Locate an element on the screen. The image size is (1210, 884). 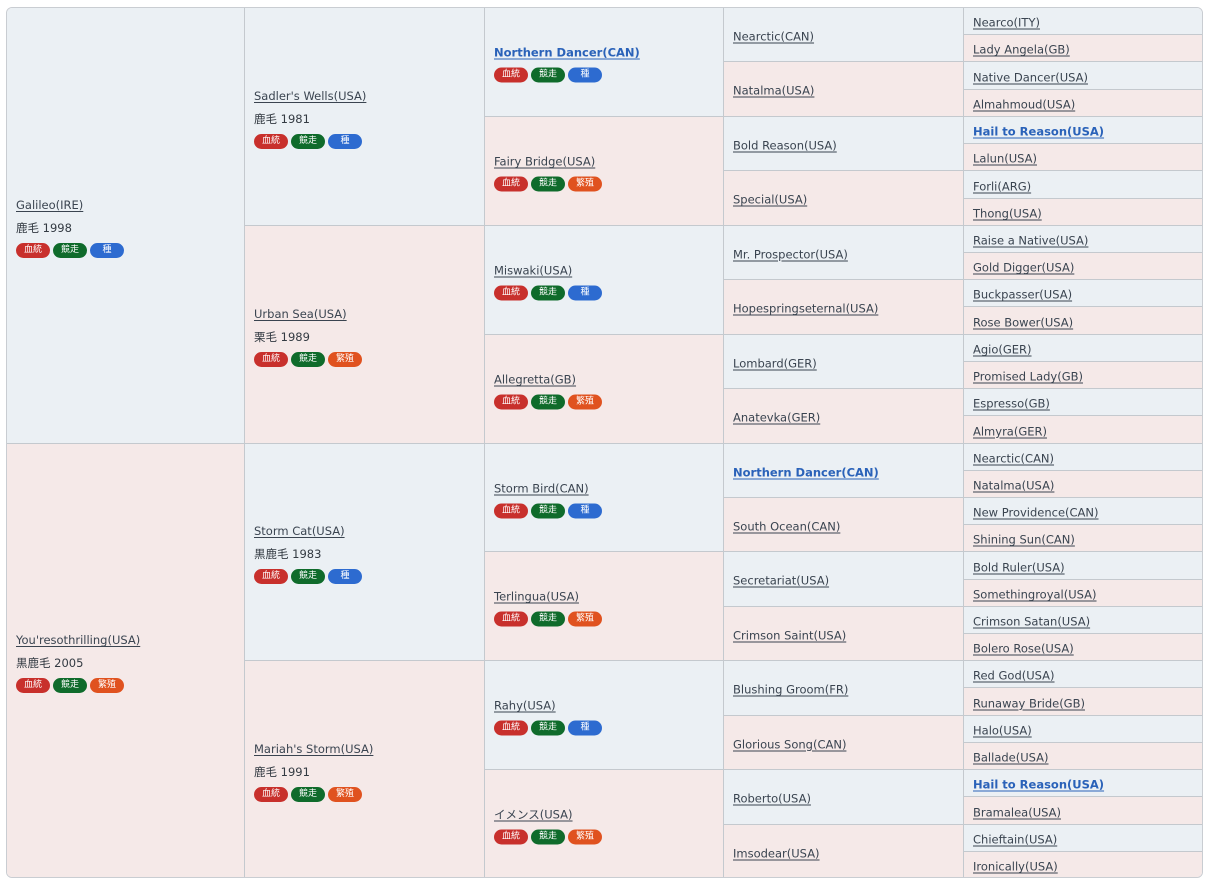
horse-name-link: Galileo(IRE) is located at coordinates (49, 205).